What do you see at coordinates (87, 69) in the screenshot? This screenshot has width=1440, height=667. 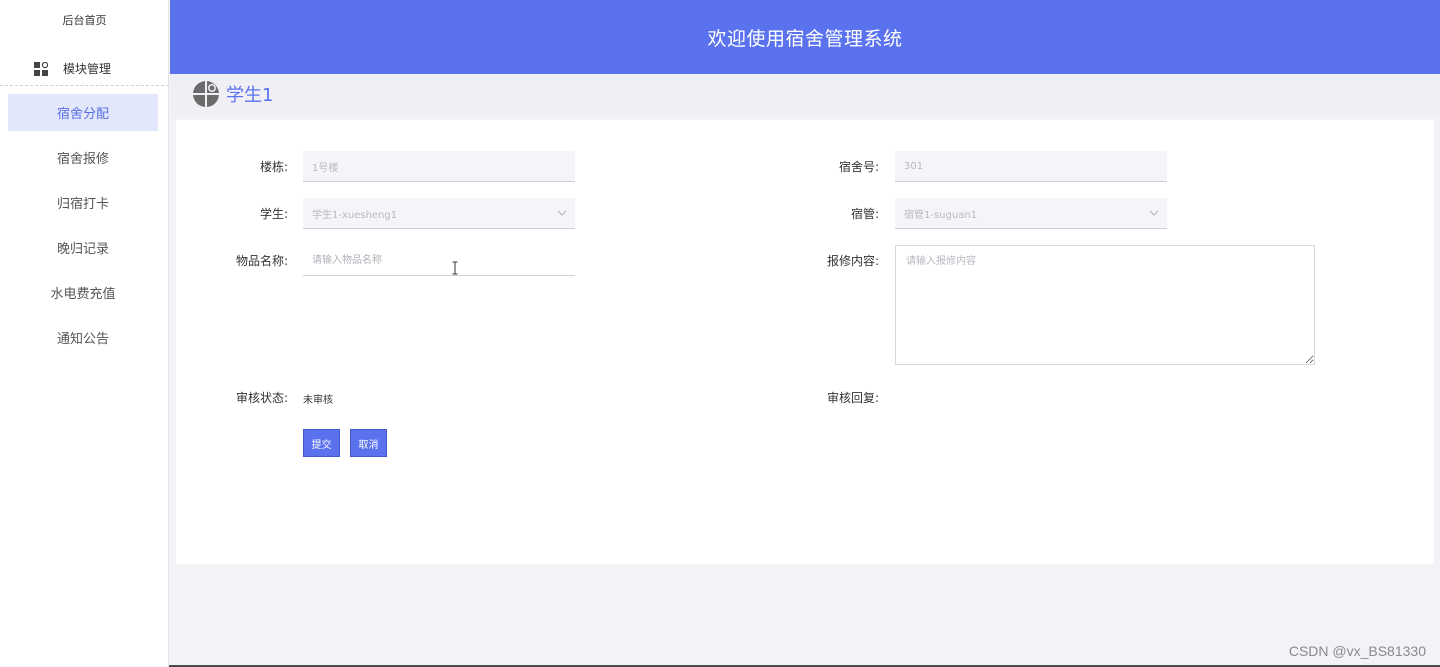 I see `sidebar-module-label: 模块管理` at bounding box center [87, 69].